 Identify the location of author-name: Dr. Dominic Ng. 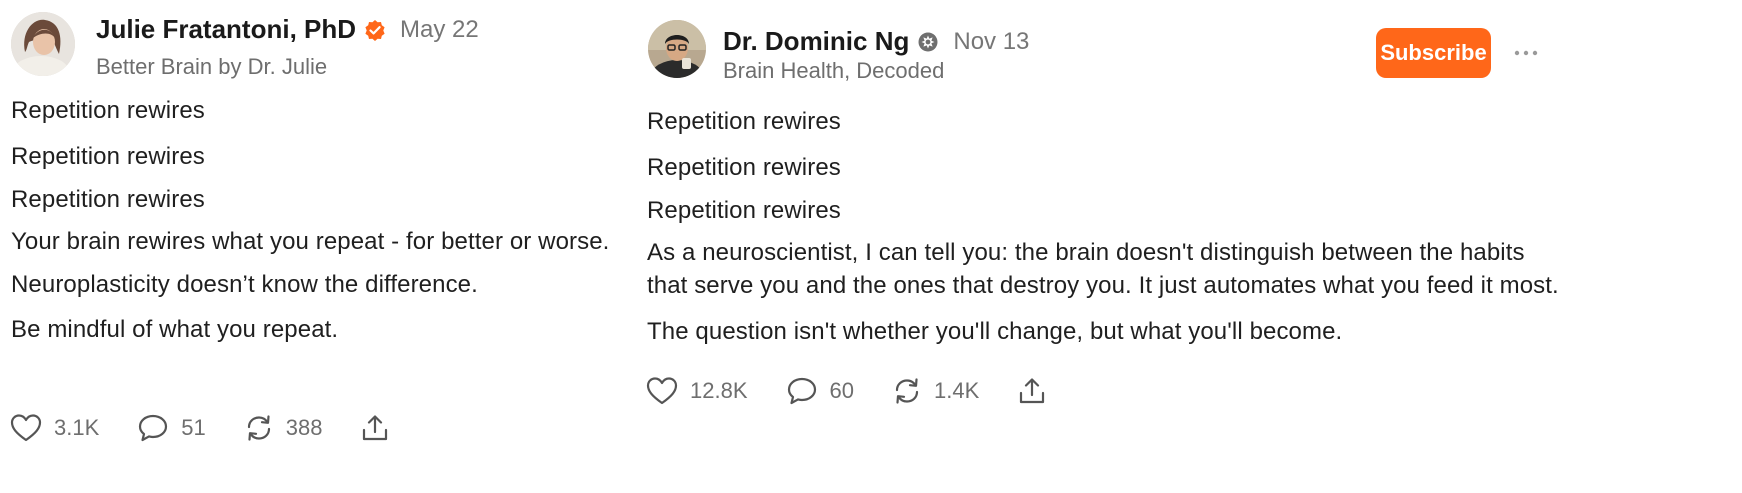
(816, 41).